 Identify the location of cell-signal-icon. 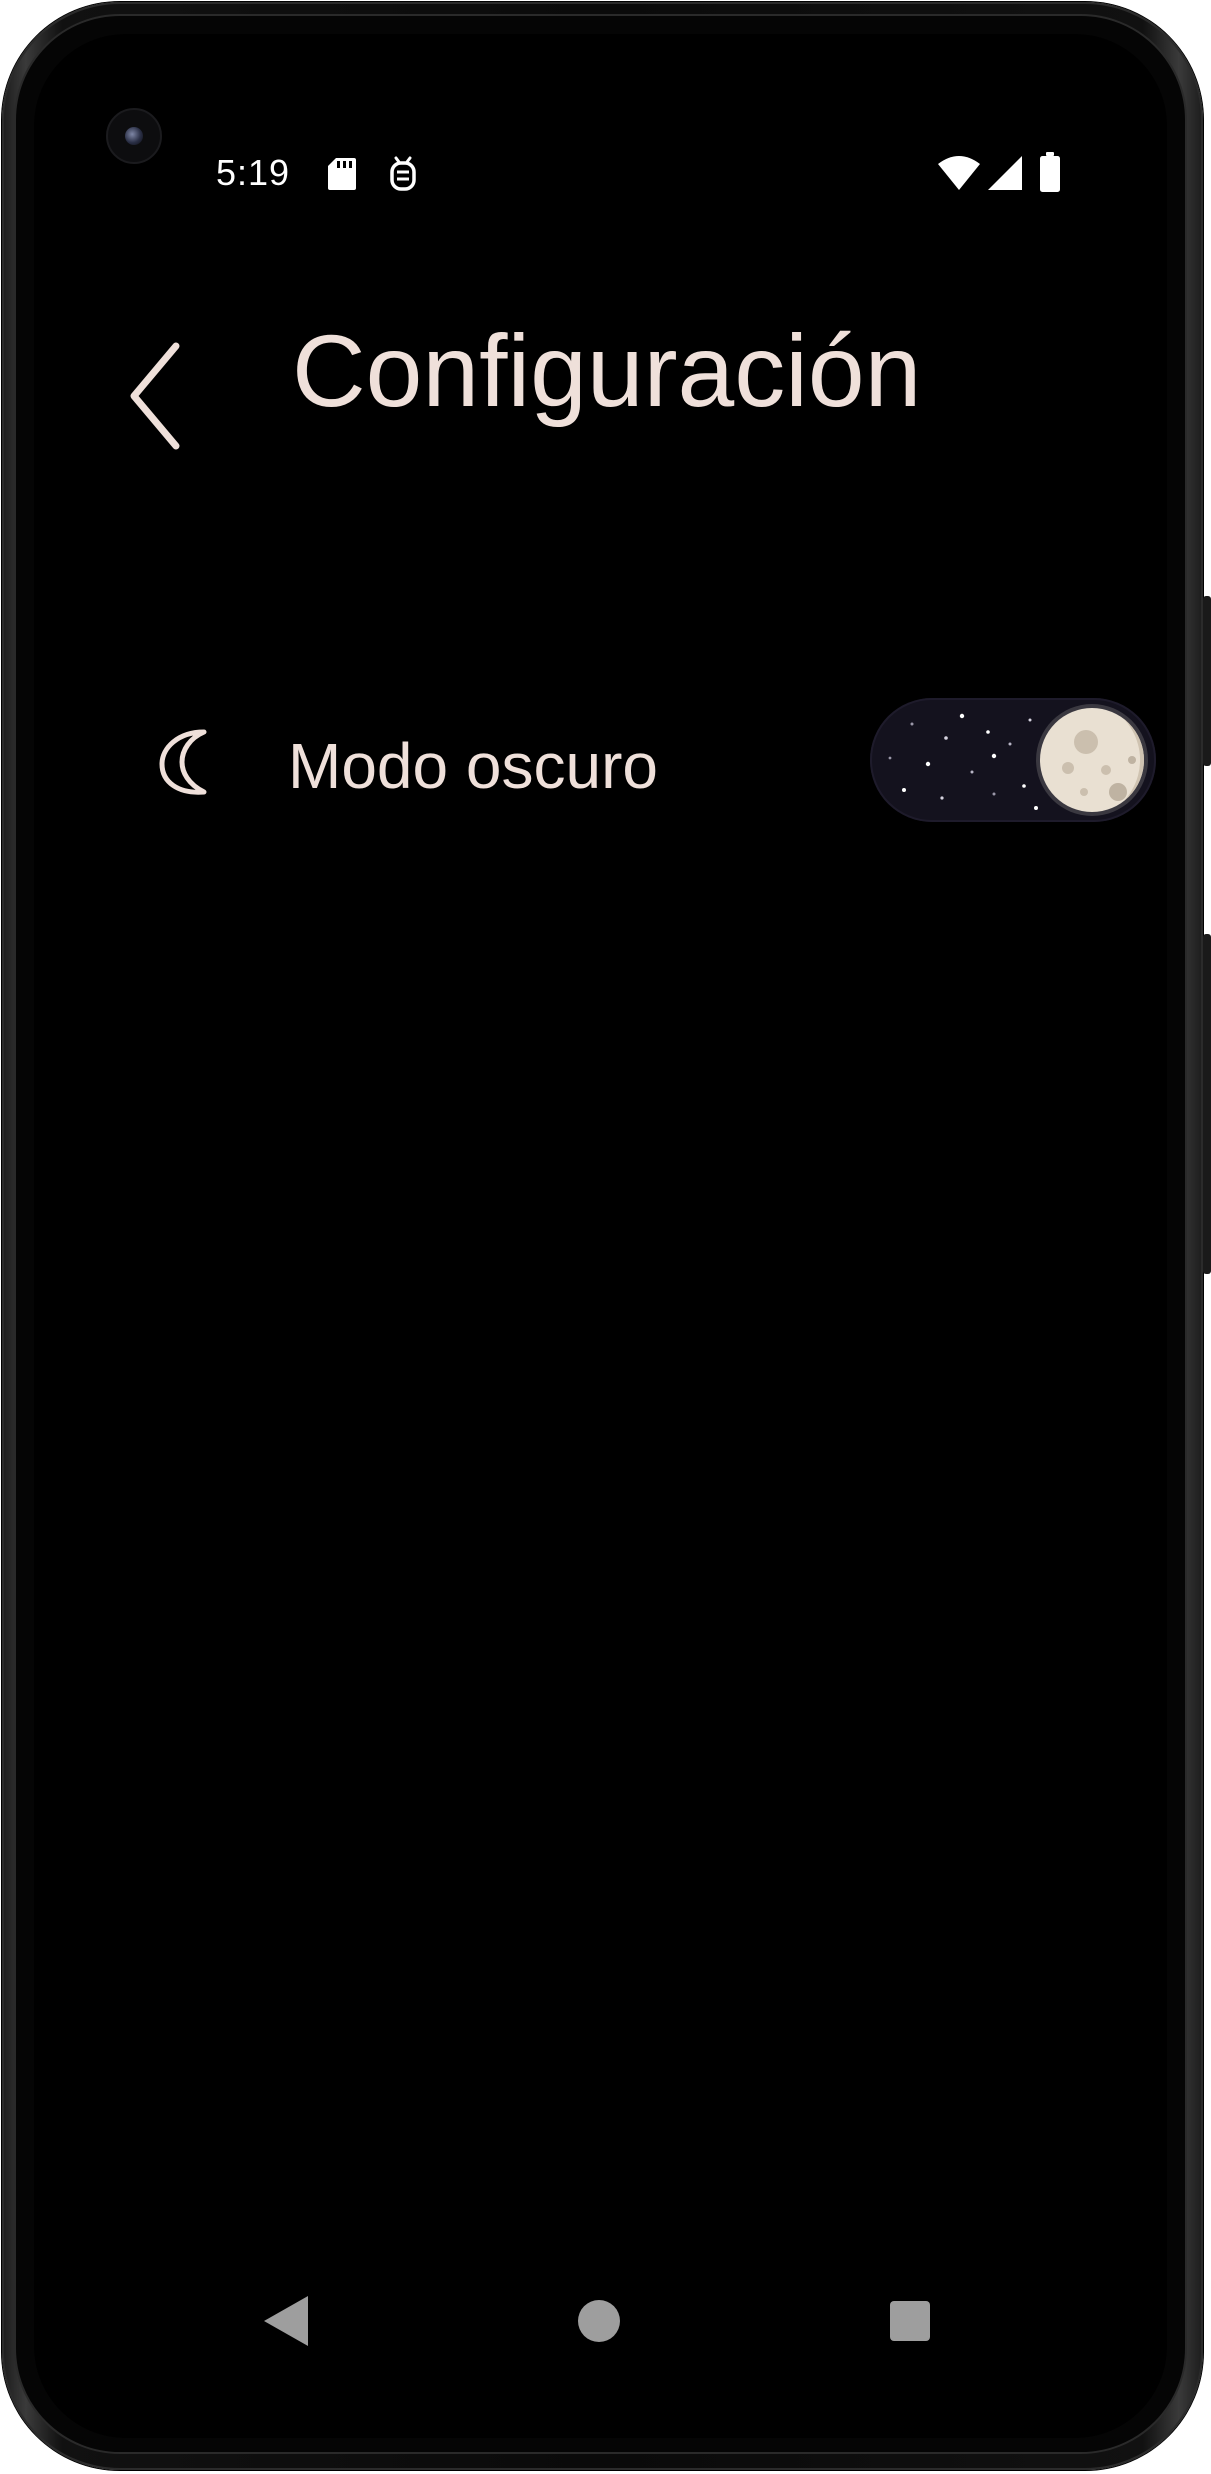
(1005, 173).